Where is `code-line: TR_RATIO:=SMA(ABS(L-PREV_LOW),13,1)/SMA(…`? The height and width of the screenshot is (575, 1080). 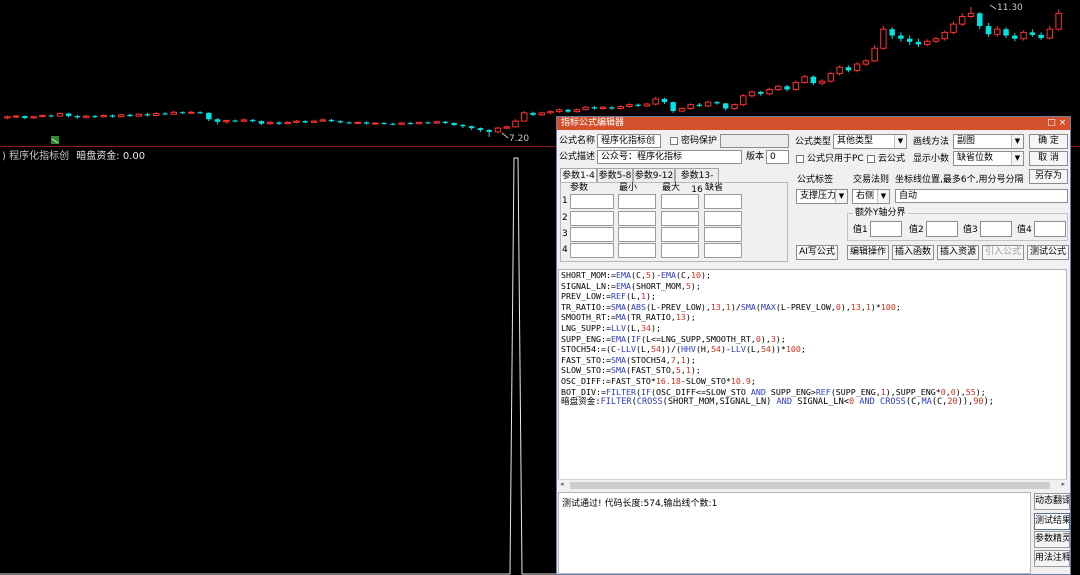 code-line: TR_RATIO:=SMA(ABS(L-PREV_LOW),13,1)/SMA(… is located at coordinates (812, 307).